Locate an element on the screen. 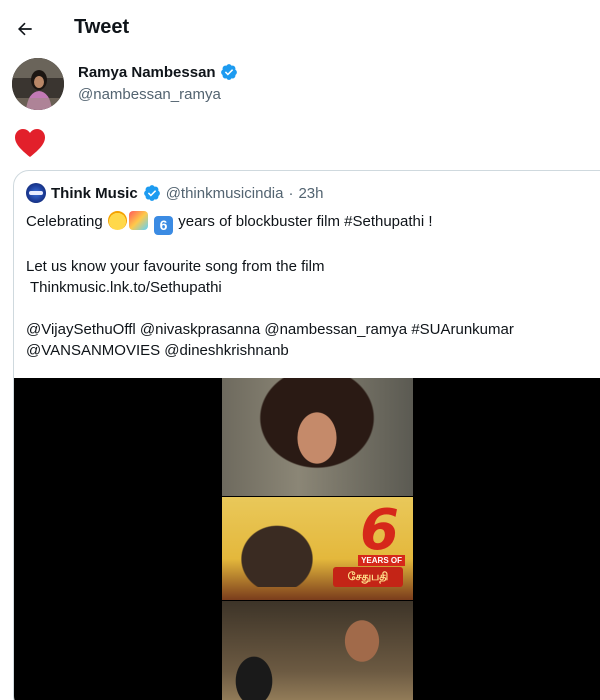  arrow-left-icon is located at coordinates (25, 29).